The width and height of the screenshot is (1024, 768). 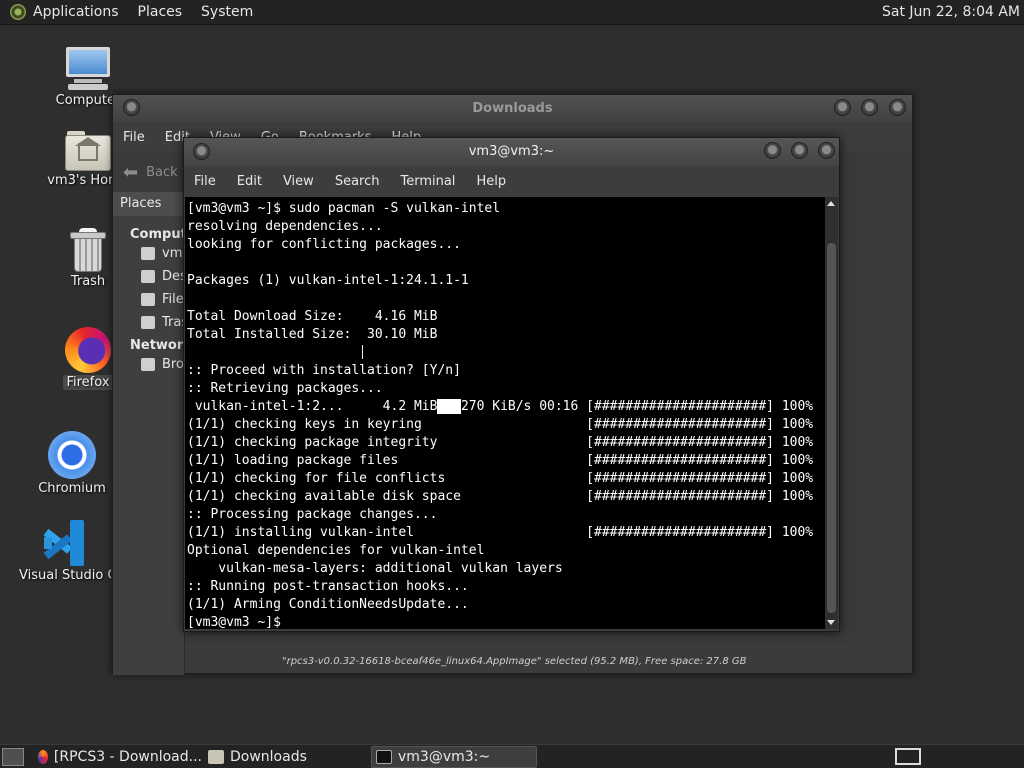 What do you see at coordinates (384, 756) in the screenshot?
I see `terminal-icon` at bounding box center [384, 756].